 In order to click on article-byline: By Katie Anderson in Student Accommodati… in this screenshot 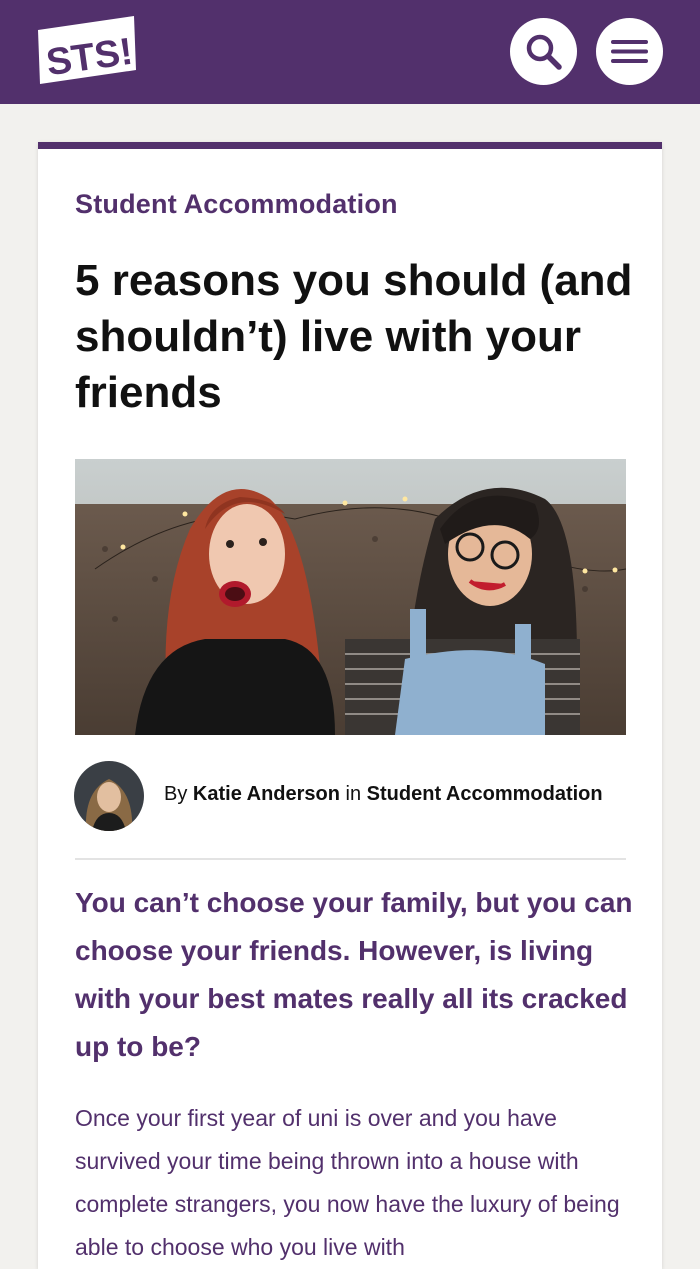, I will do `click(383, 794)`.